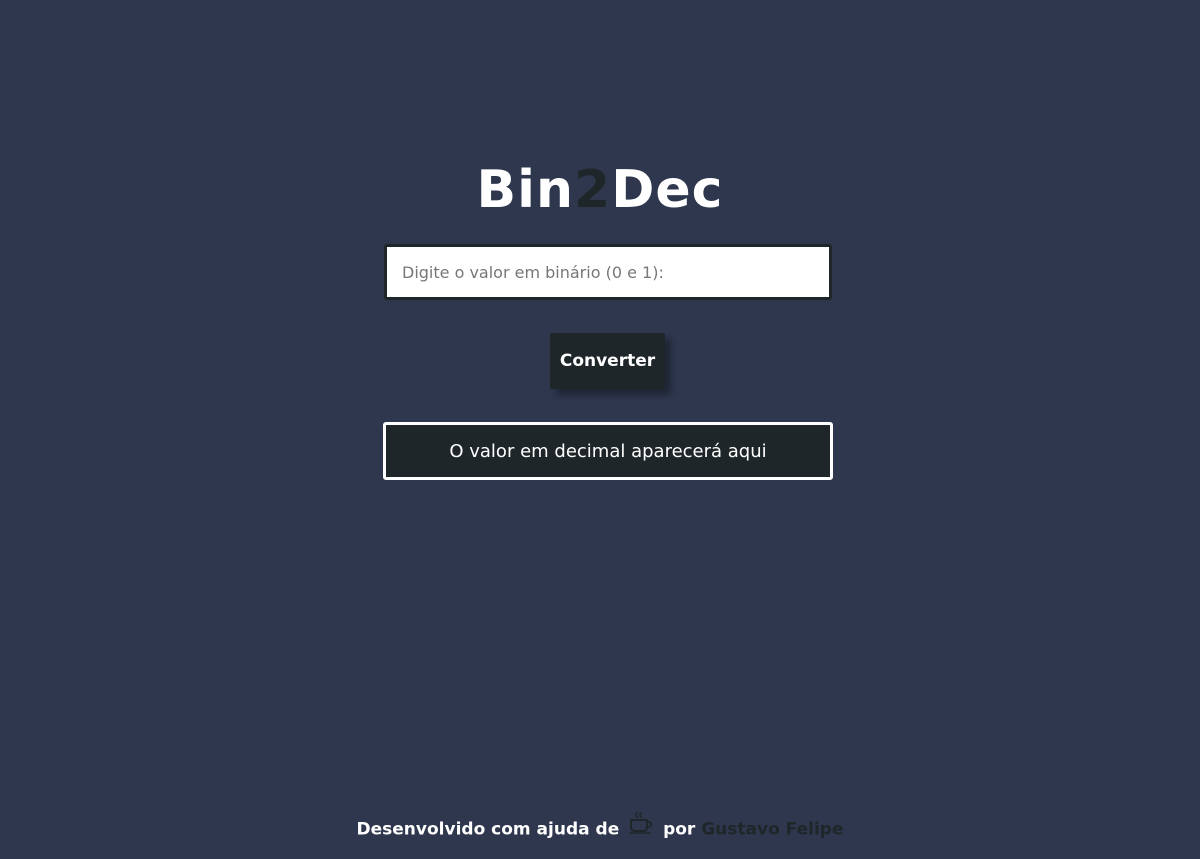  What do you see at coordinates (641, 827) in the screenshot?
I see `coffee-icon` at bounding box center [641, 827].